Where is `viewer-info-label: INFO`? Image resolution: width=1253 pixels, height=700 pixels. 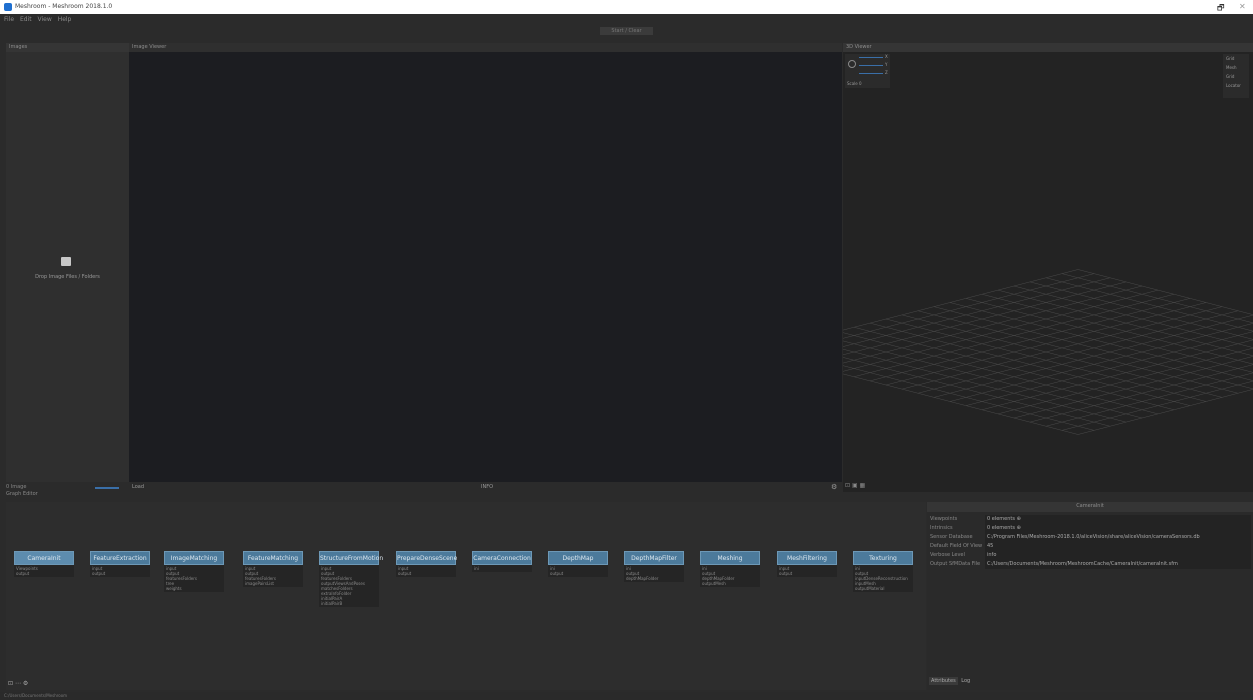 viewer-info-label: INFO is located at coordinates (487, 487).